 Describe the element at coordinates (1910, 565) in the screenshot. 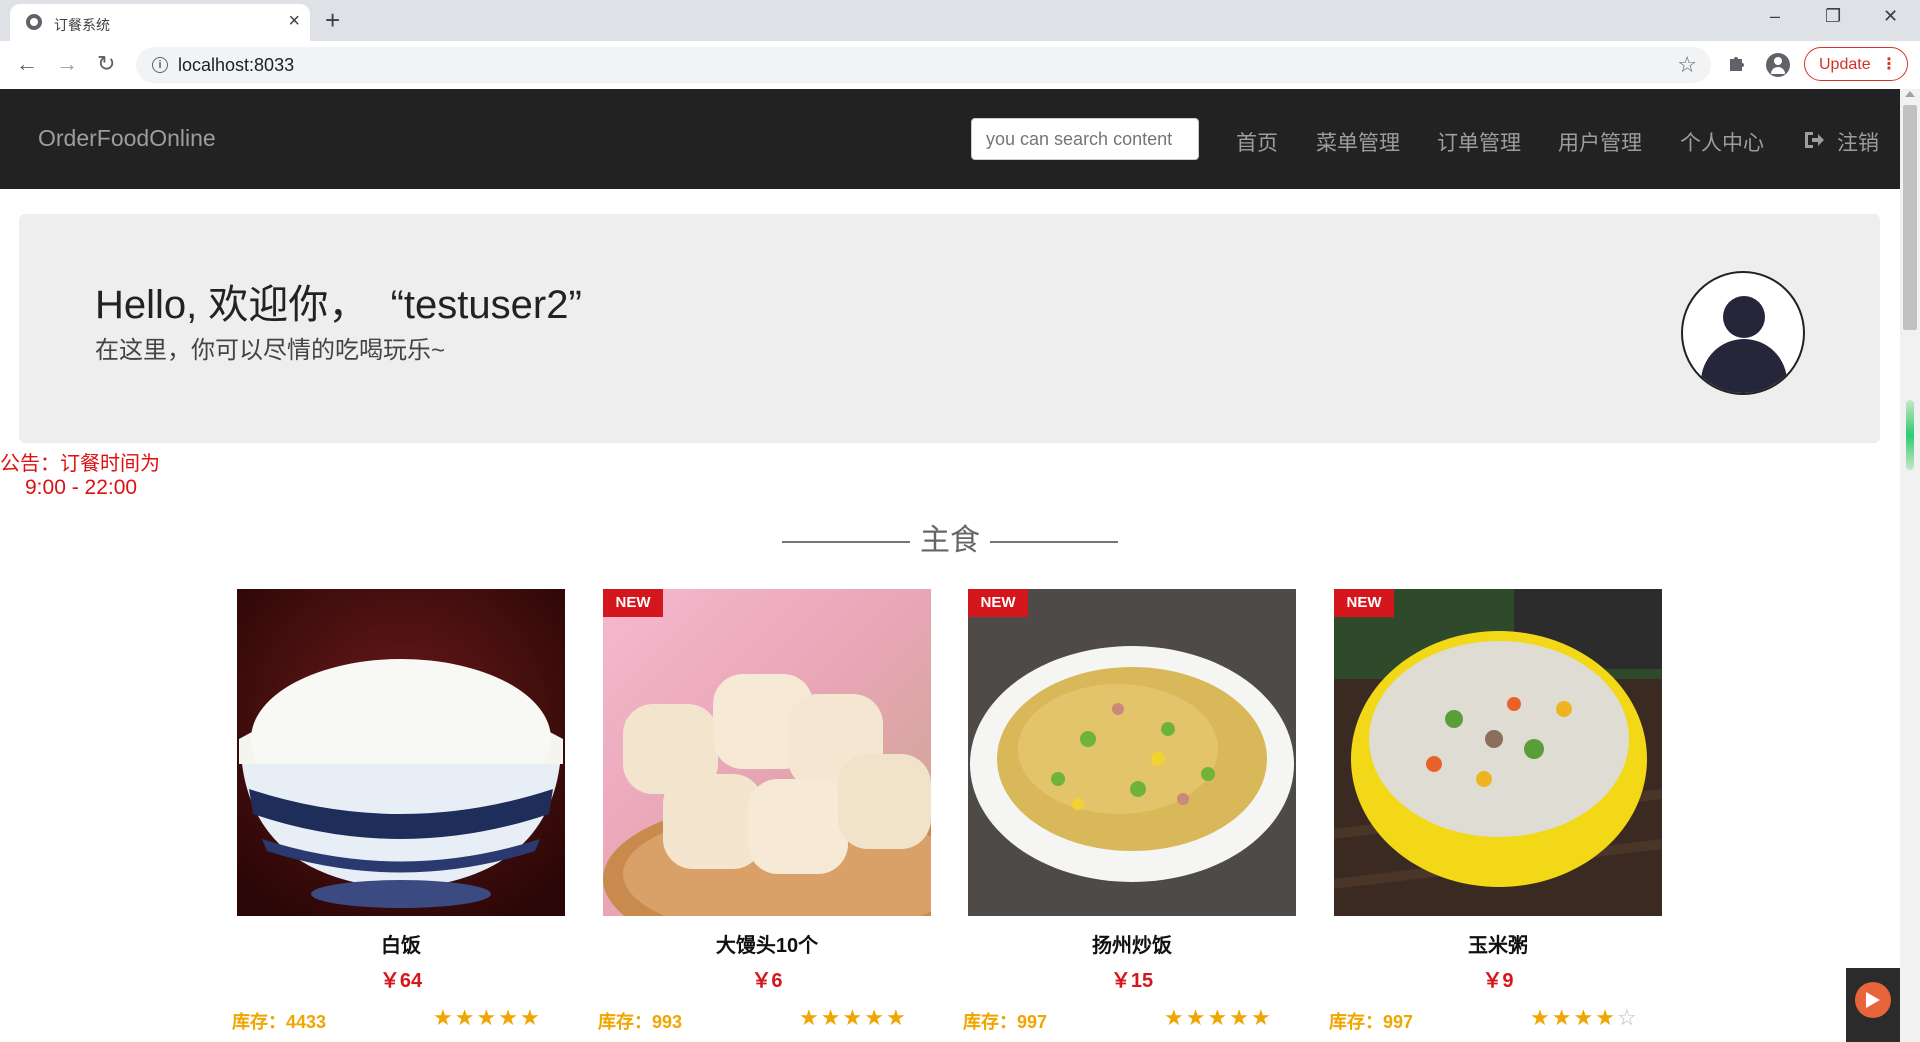

I see `page-scrollbar` at that location.